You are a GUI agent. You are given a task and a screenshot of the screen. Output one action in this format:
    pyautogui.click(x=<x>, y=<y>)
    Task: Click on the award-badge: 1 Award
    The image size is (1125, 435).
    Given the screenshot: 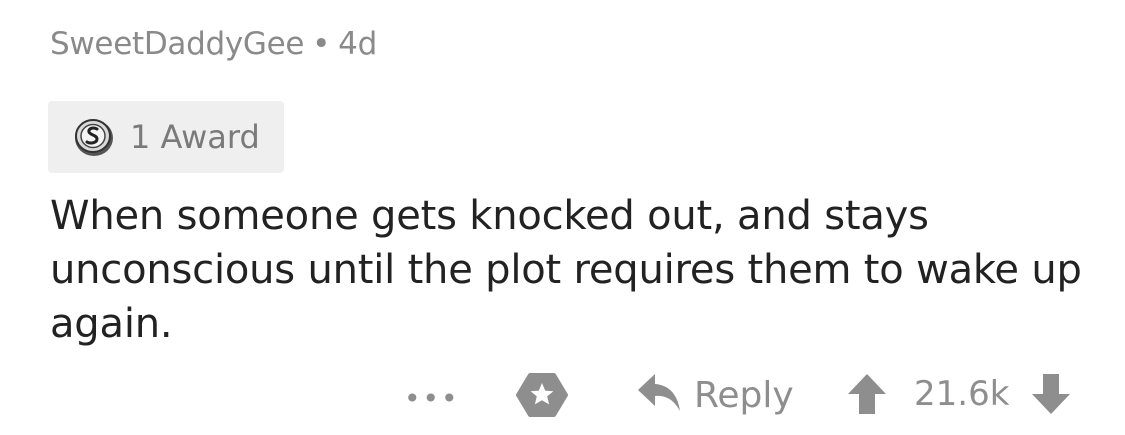 What is the action you would take?
    pyautogui.click(x=166, y=137)
    